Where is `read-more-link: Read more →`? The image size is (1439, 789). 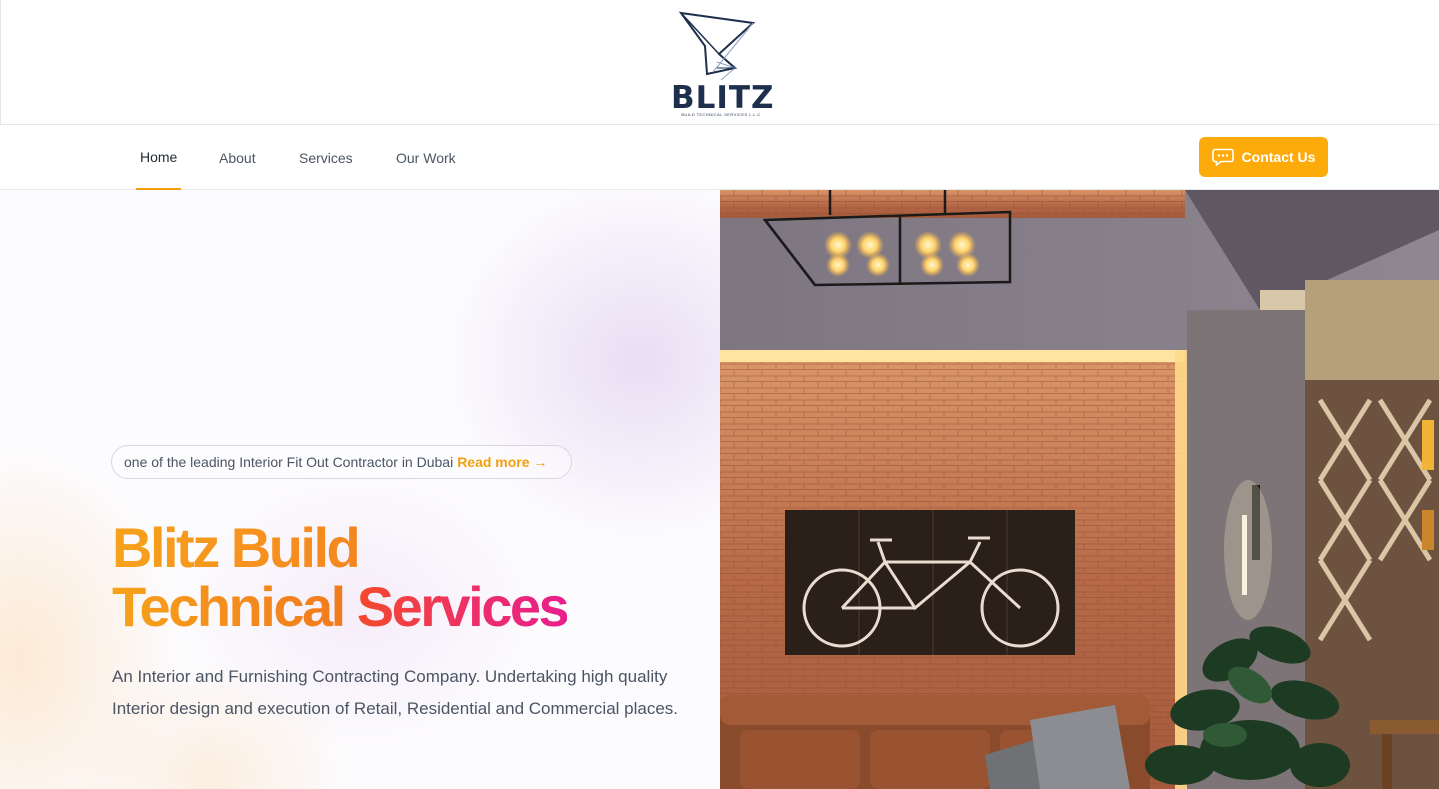
read-more-link: Read more → is located at coordinates (502, 462).